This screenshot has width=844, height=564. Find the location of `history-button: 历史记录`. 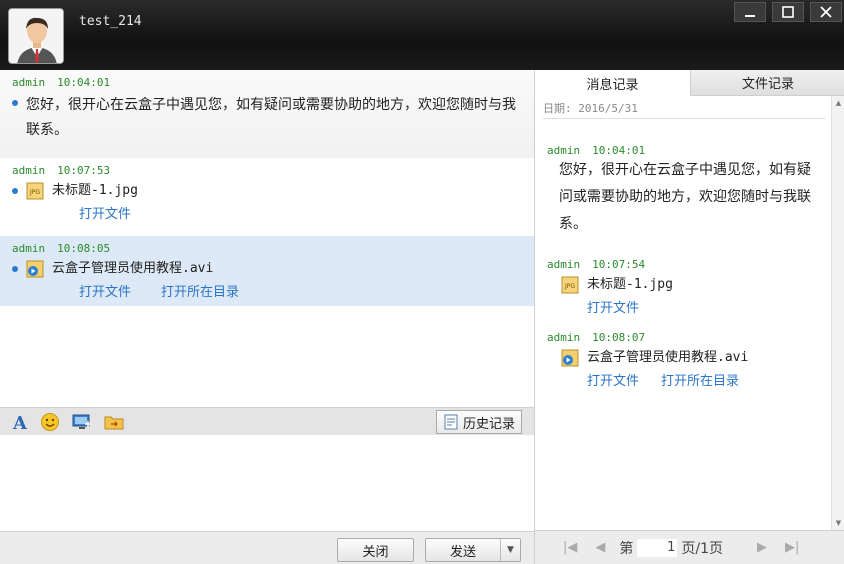

history-button: 历史记录 is located at coordinates (478, 422).